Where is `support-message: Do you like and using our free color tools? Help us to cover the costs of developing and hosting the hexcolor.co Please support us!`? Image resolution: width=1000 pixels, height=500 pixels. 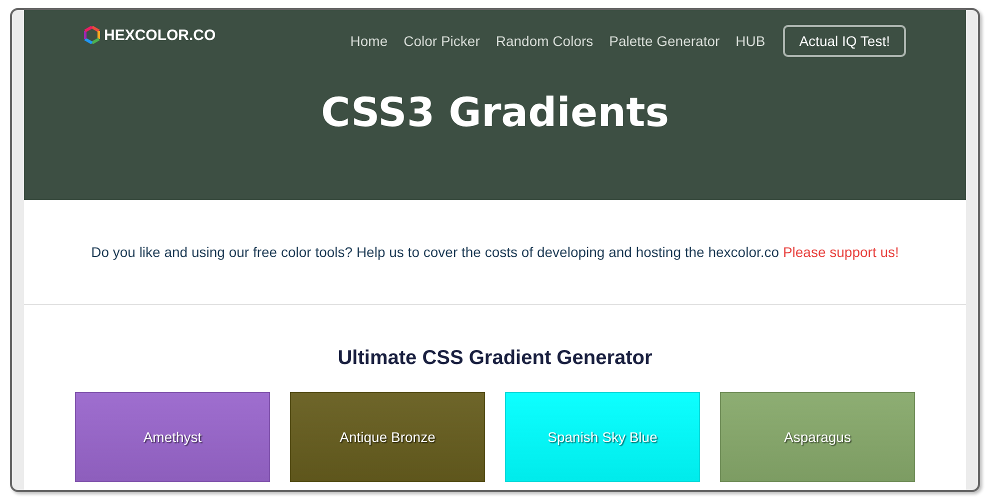
support-message: Do you like and using our free color tools? Help us to cover the costs of developing and hosting the hexcolor.co Please support us! is located at coordinates (495, 252).